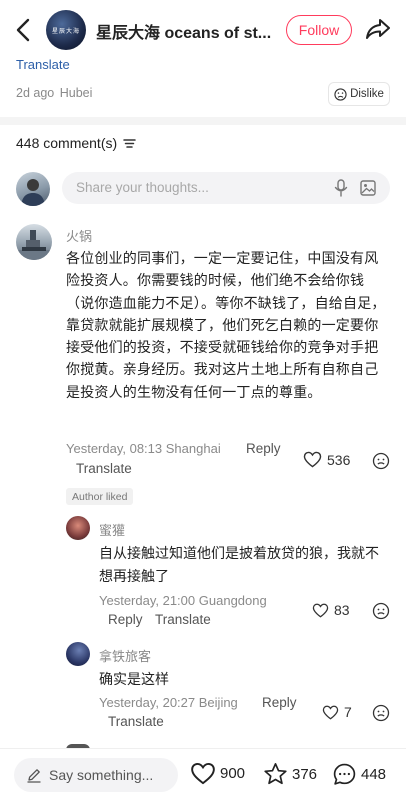  I want to click on back-button, so click(23, 30).